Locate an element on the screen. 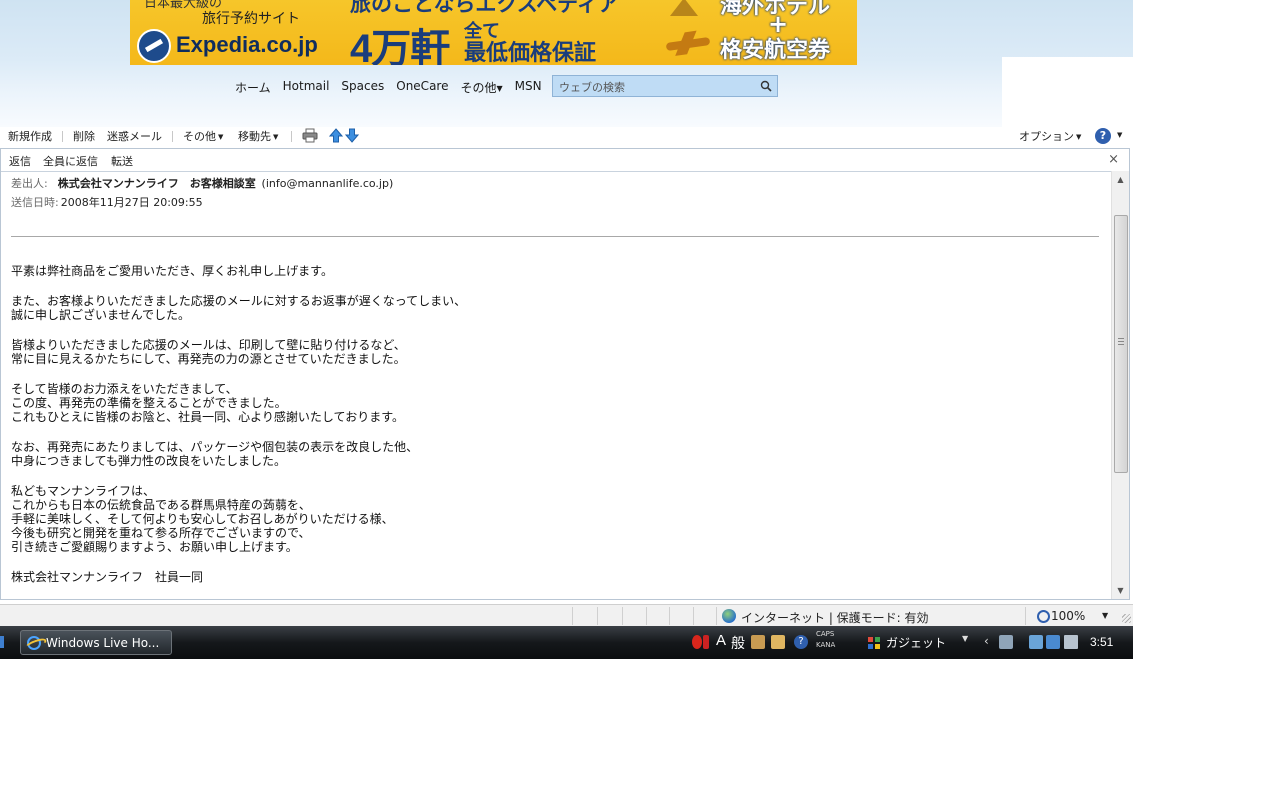 The width and height of the screenshot is (1280, 800). ad-big-number: 4万軒 is located at coordinates (400, 46).